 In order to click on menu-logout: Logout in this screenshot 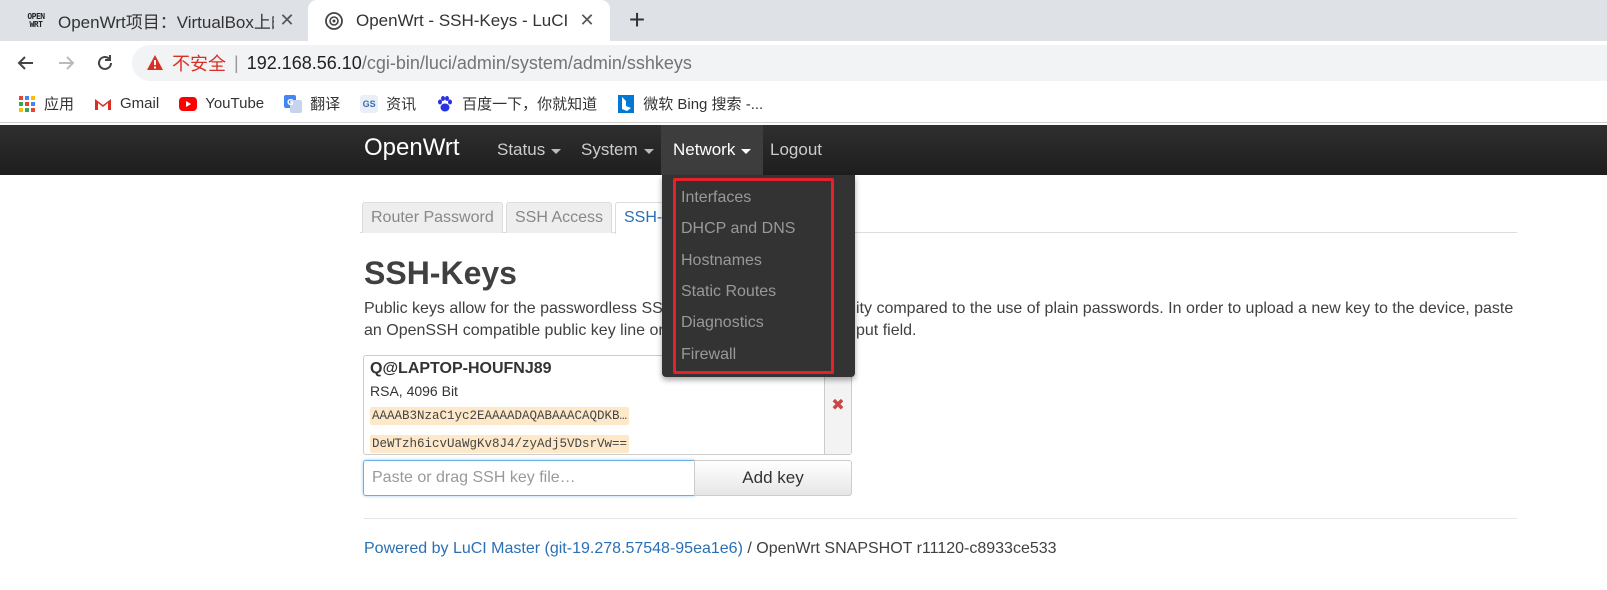, I will do `click(796, 150)`.